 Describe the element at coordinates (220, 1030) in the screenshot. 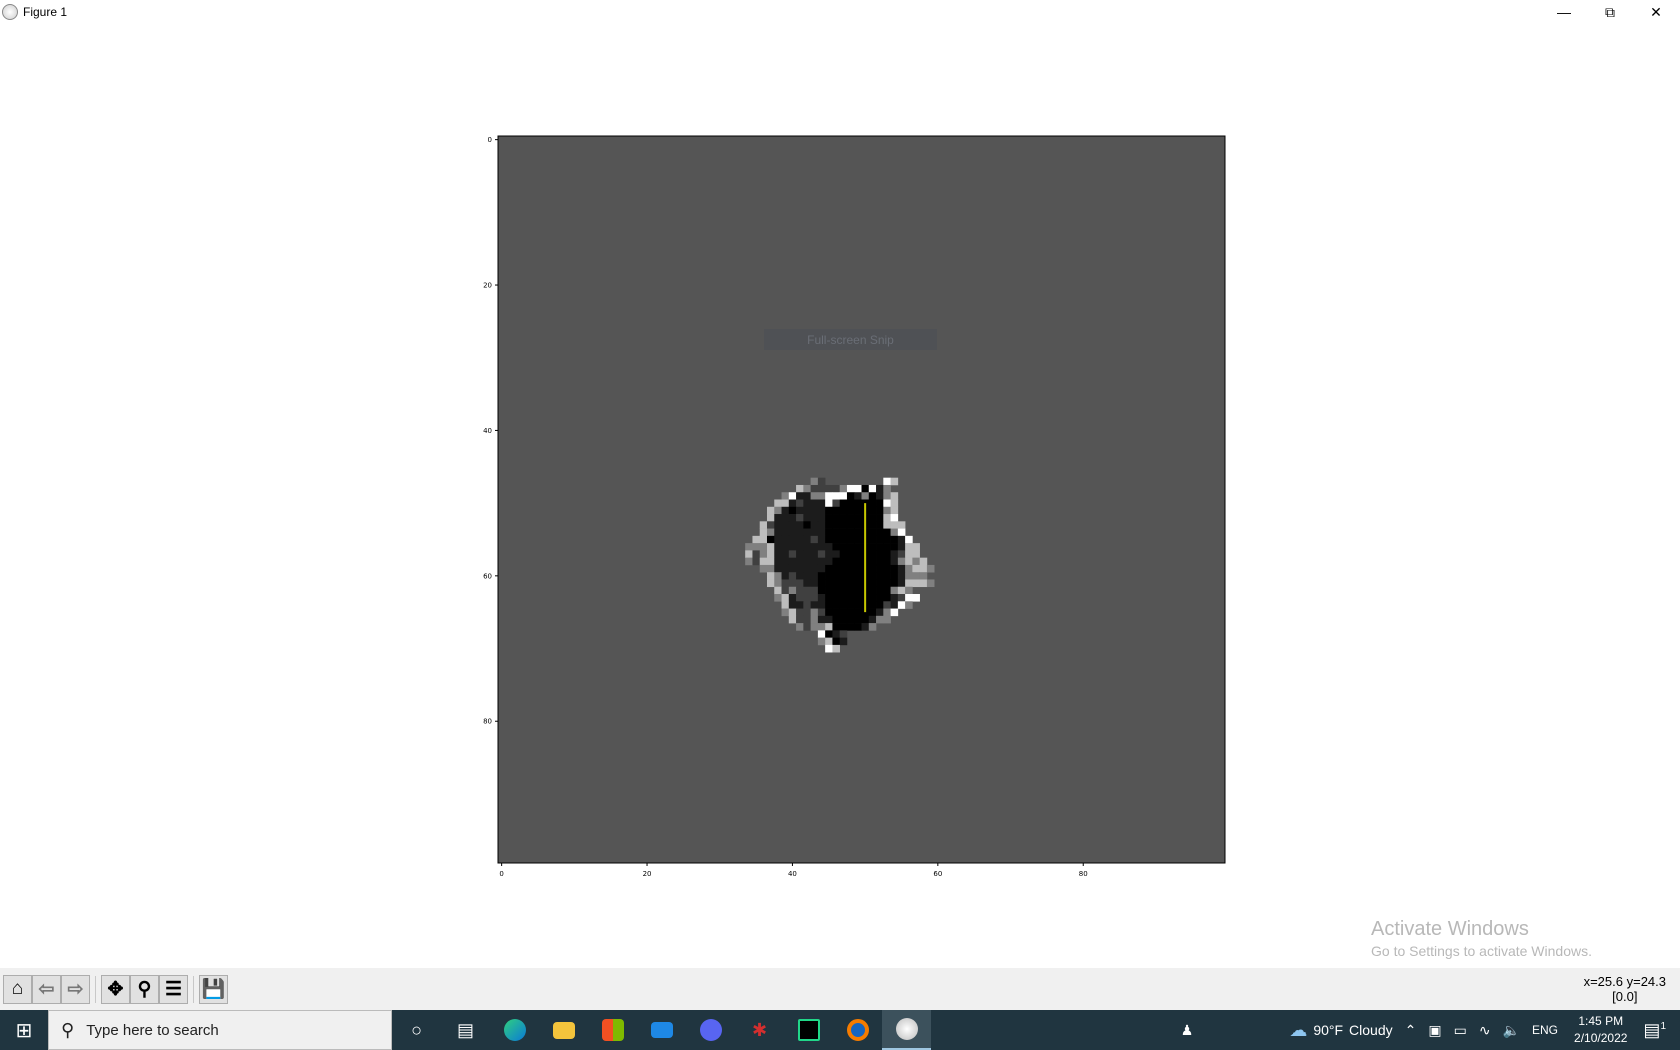

I see `taskbar-search: ⚲ Type here to search` at that location.